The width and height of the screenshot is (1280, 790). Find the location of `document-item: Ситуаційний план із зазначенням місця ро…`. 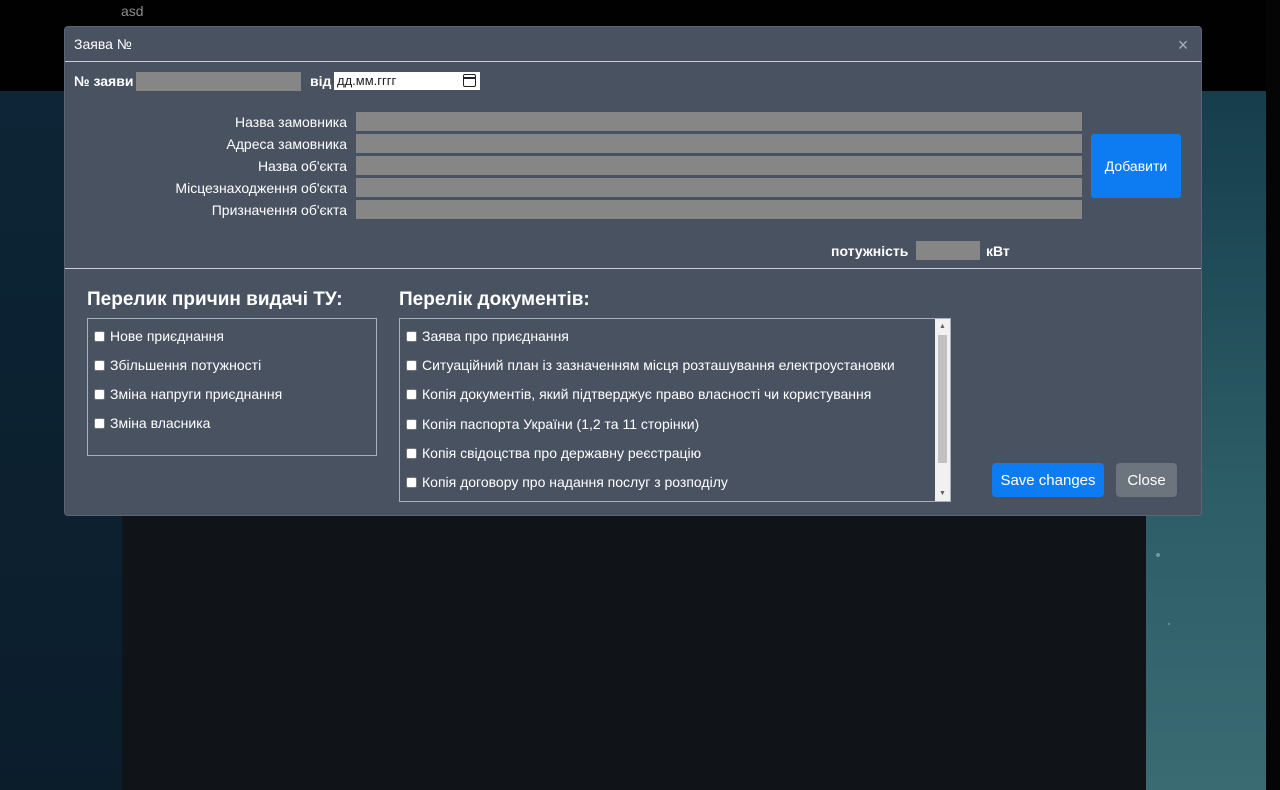

document-item: Ситуаційний план із зазначенням місця ро… is located at coordinates (650, 365).